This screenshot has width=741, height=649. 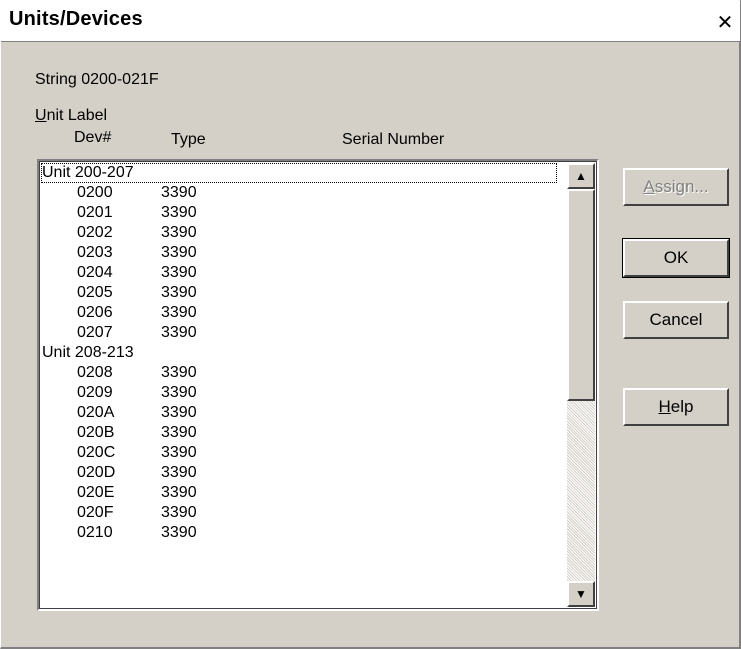 I want to click on list-item: 0203 3390, so click(x=304, y=253).